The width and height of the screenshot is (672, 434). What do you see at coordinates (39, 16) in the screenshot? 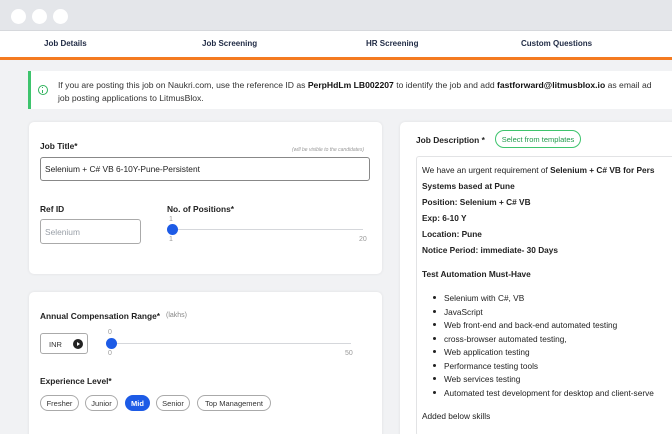
I see `window-minimize-dot` at bounding box center [39, 16].